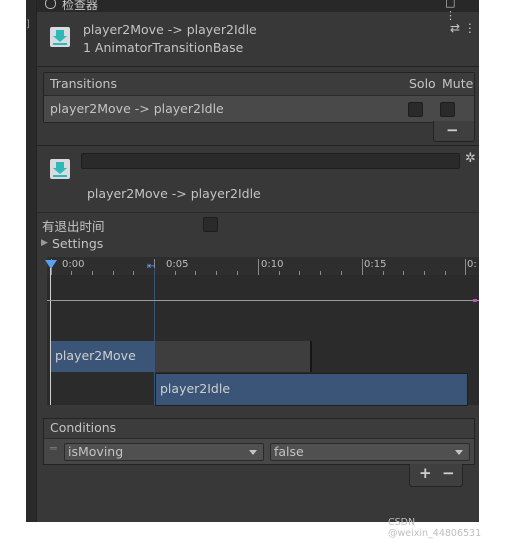 The height and width of the screenshot is (539, 507). Describe the element at coordinates (60, 169) in the screenshot. I see `transition-detail-icon` at that location.